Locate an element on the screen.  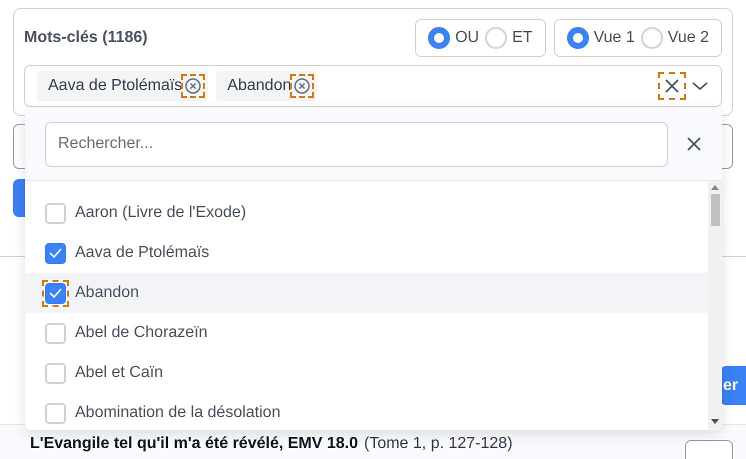
option-item: Aaron (Livre de l'Exode) is located at coordinates (366, 213).